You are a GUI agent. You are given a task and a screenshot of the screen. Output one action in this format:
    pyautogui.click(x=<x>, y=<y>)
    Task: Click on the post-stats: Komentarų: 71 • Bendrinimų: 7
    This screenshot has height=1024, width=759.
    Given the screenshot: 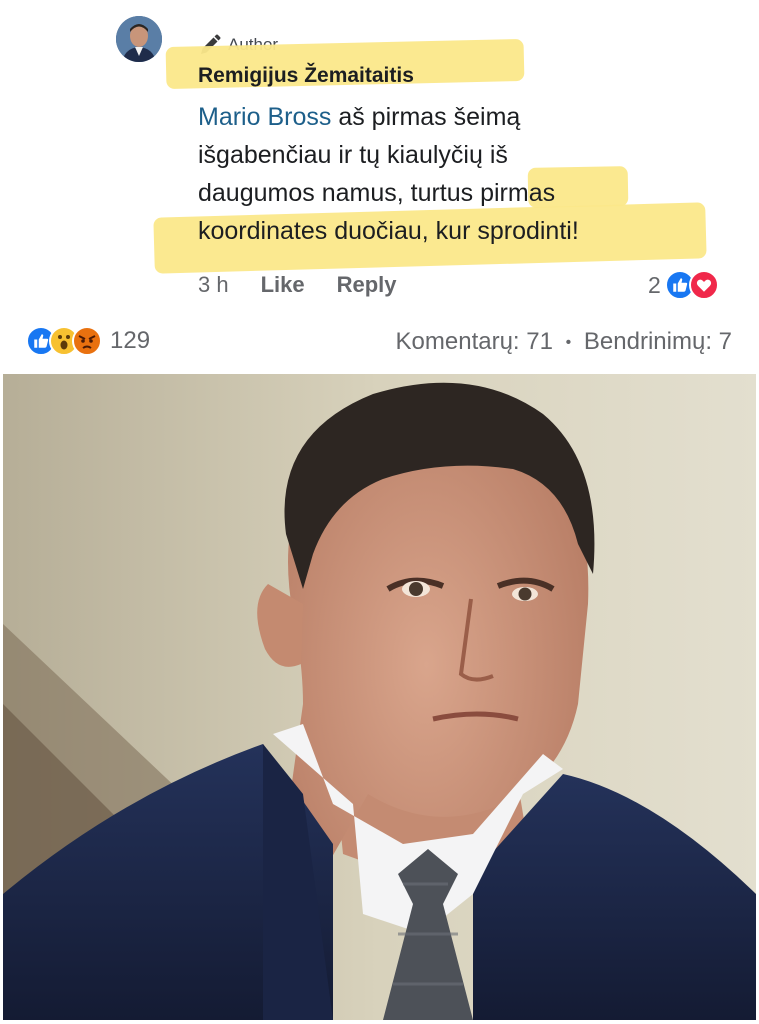 What is the action you would take?
    pyautogui.click(x=564, y=342)
    